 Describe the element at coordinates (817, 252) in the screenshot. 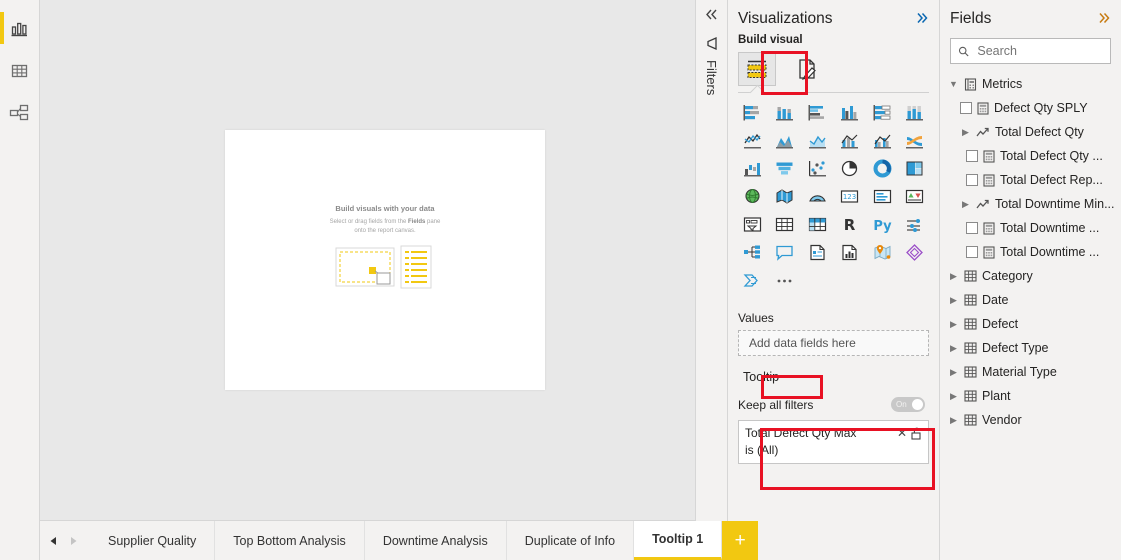

I see `visual-type-narrative` at that location.